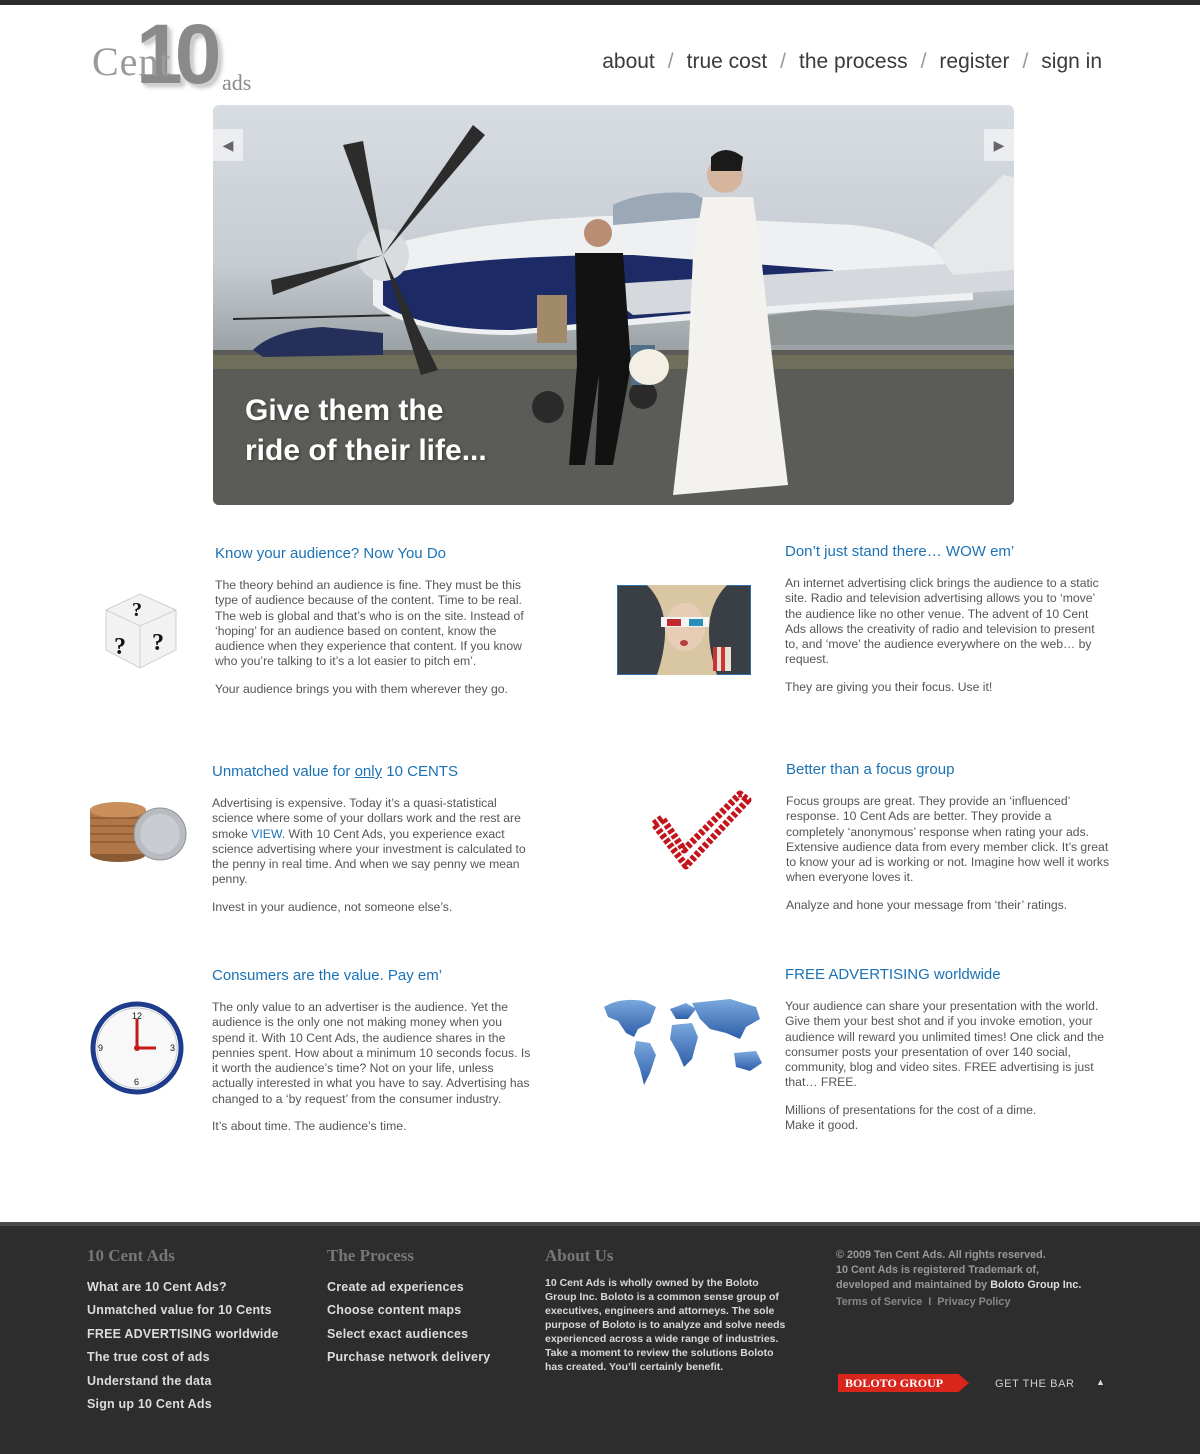  What do you see at coordinates (600, 2) in the screenshot?
I see `top-bar` at bounding box center [600, 2].